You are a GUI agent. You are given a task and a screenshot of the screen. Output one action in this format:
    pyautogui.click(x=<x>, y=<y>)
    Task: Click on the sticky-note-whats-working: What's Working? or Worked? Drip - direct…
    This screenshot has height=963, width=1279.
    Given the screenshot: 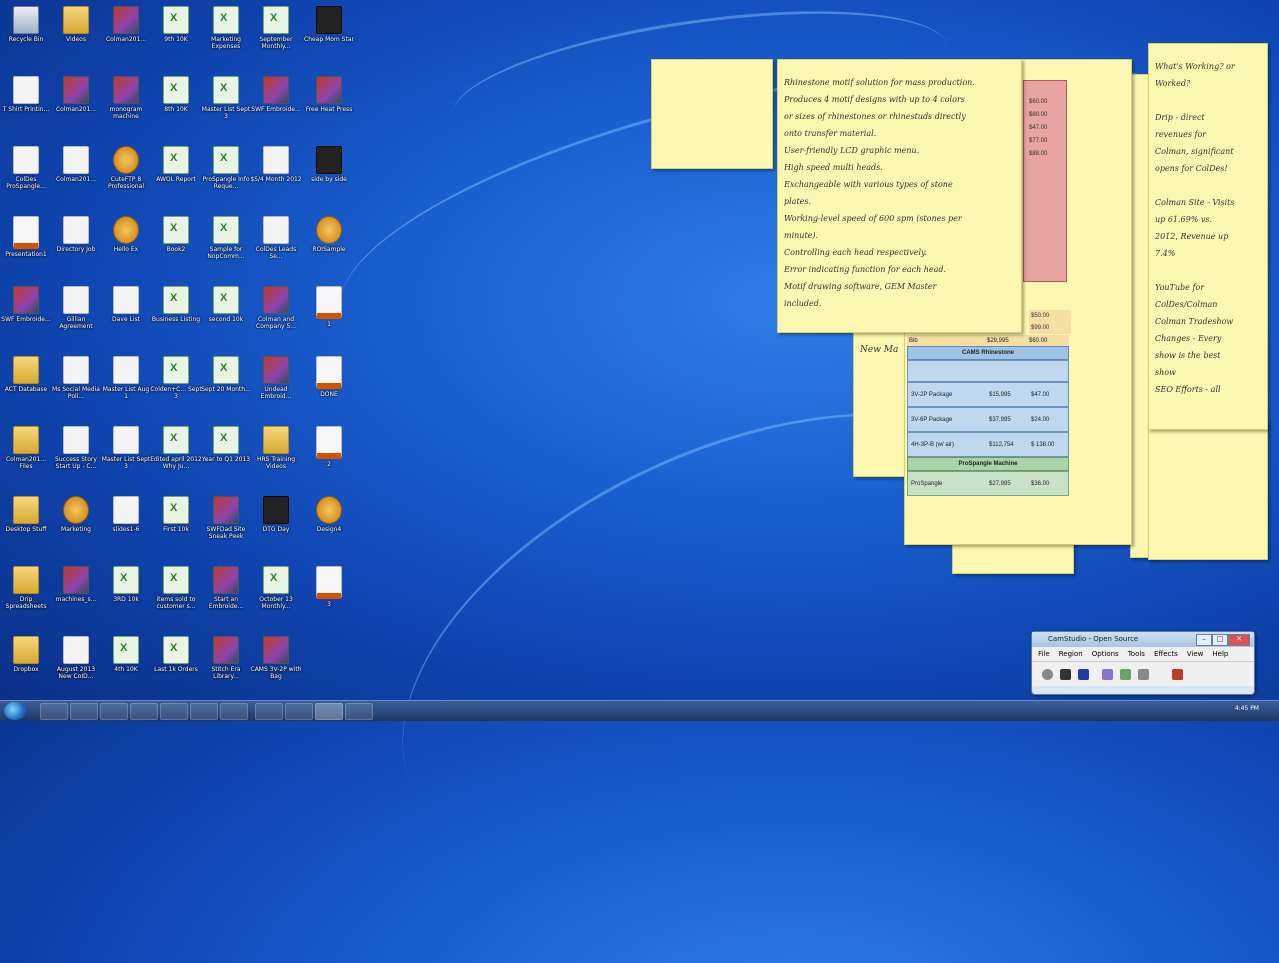 What is the action you would take?
    pyautogui.click(x=1208, y=236)
    